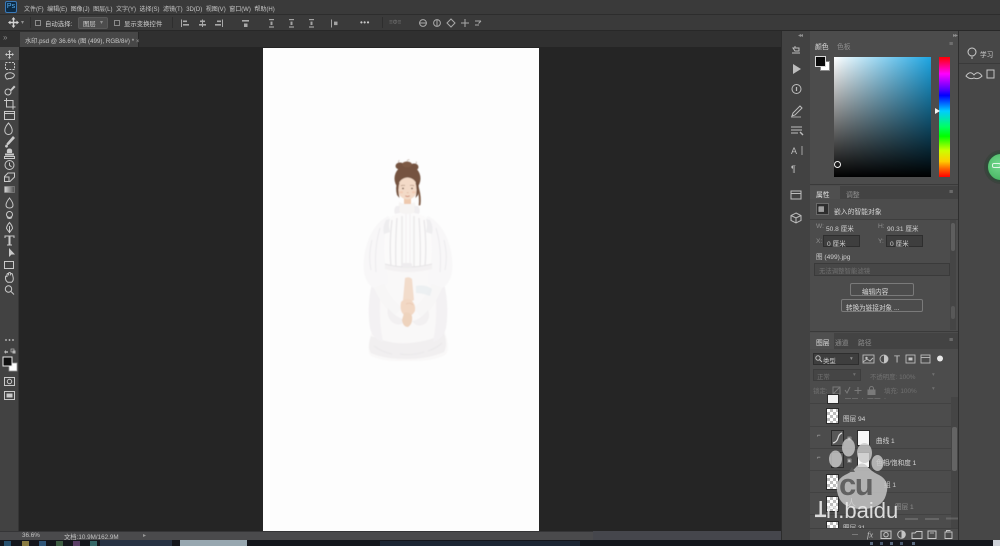 Image resolution: width=1000 pixels, height=546 pixels. Describe the element at coordinates (897, 360) in the screenshot. I see `svg-text: T` at that location.